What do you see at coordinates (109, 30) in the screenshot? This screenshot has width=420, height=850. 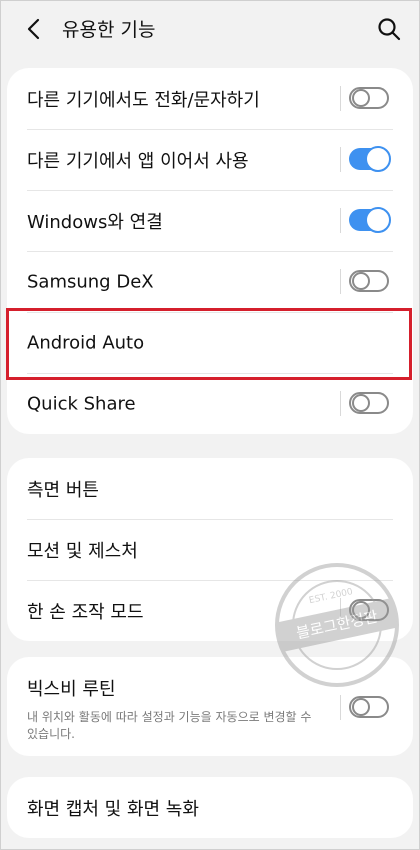 I see `page-title: 유용한 기능` at bounding box center [109, 30].